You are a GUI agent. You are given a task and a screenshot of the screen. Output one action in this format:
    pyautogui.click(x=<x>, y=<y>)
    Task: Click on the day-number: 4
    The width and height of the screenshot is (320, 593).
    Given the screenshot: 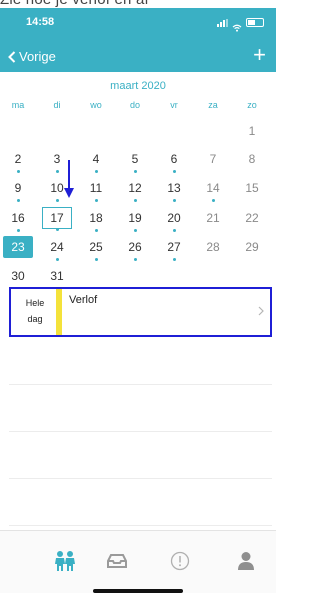 What is the action you would take?
    pyautogui.click(x=96, y=159)
    